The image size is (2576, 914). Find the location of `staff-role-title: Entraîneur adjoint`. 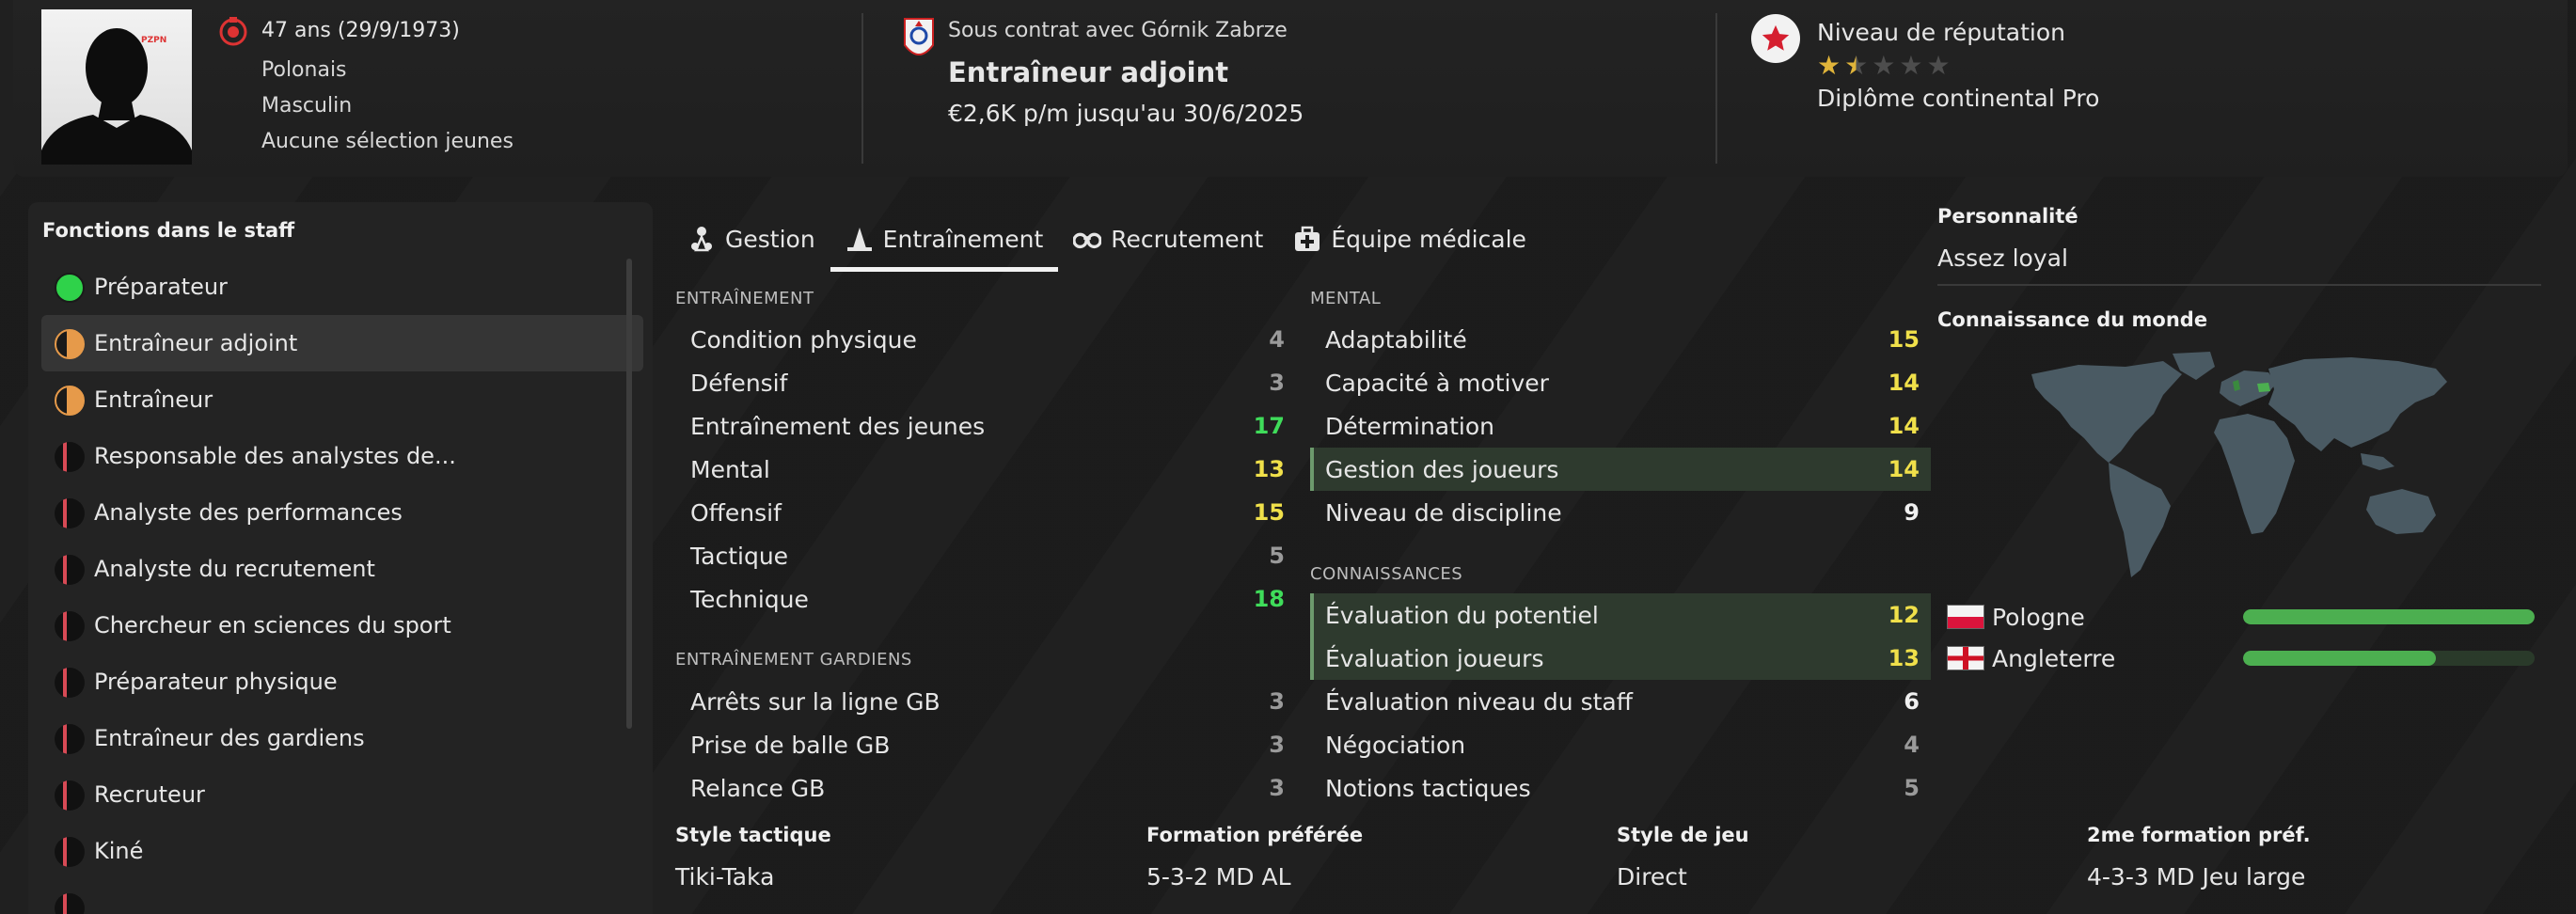

staff-role-title: Entraîneur adjoint is located at coordinates (1088, 72).